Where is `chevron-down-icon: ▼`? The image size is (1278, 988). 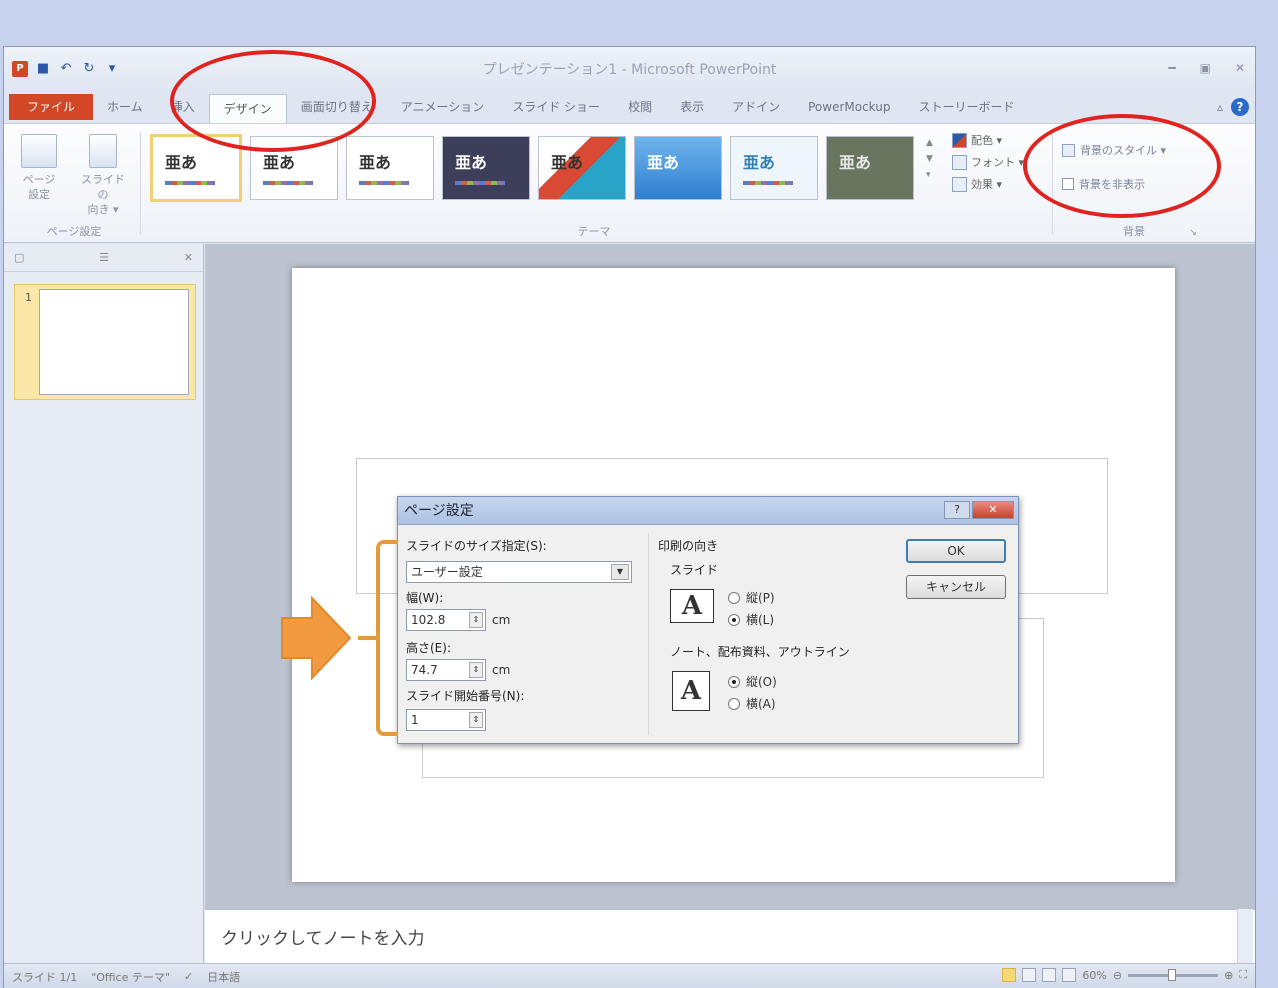 chevron-down-icon: ▼ is located at coordinates (620, 572).